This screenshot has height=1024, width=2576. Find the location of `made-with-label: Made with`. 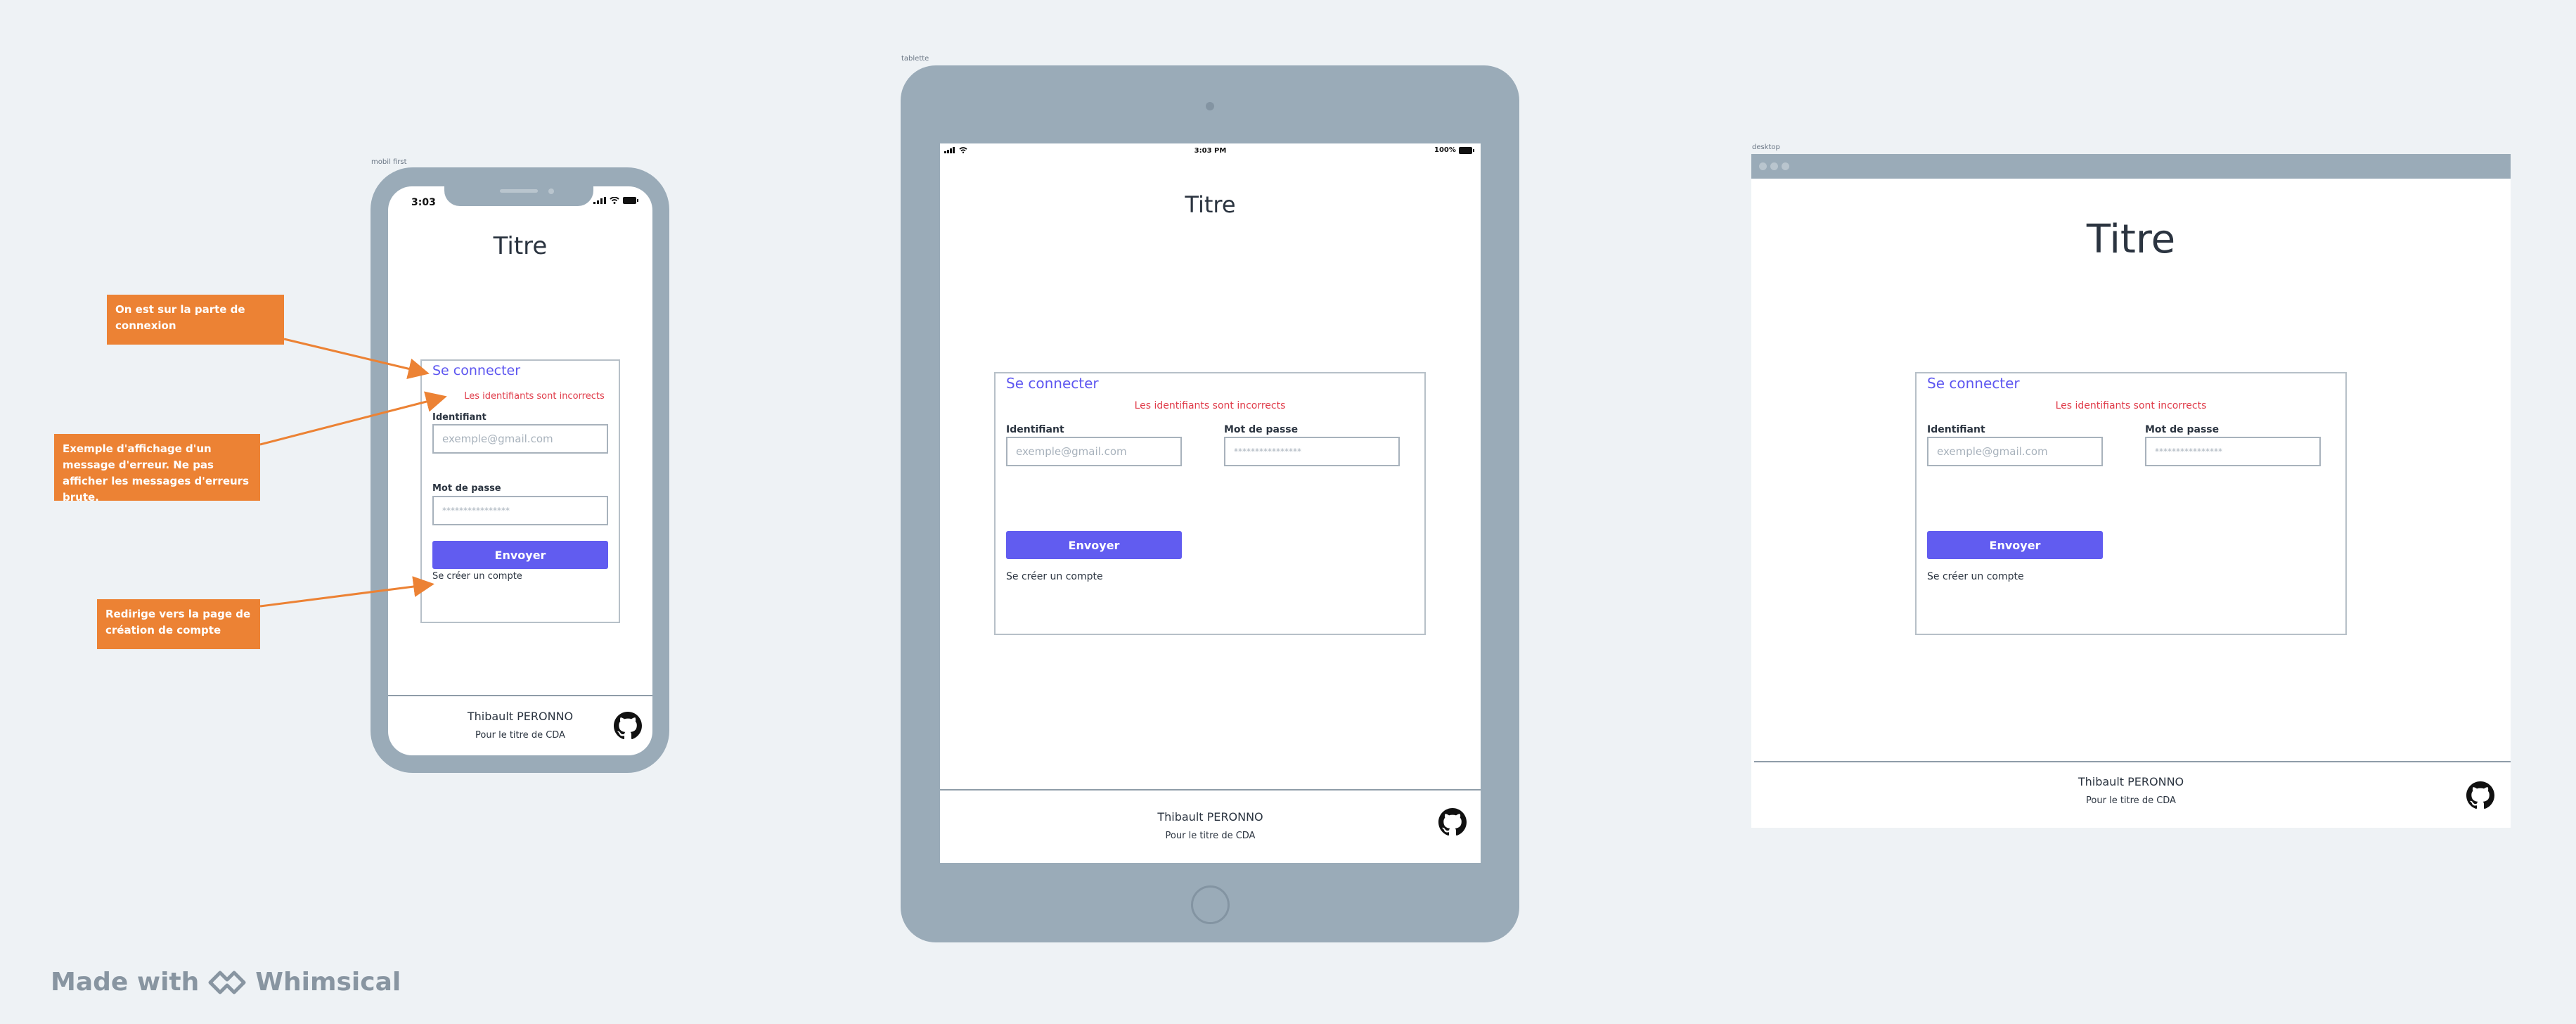

made-with-label: Made with is located at coordinates (125, 983).